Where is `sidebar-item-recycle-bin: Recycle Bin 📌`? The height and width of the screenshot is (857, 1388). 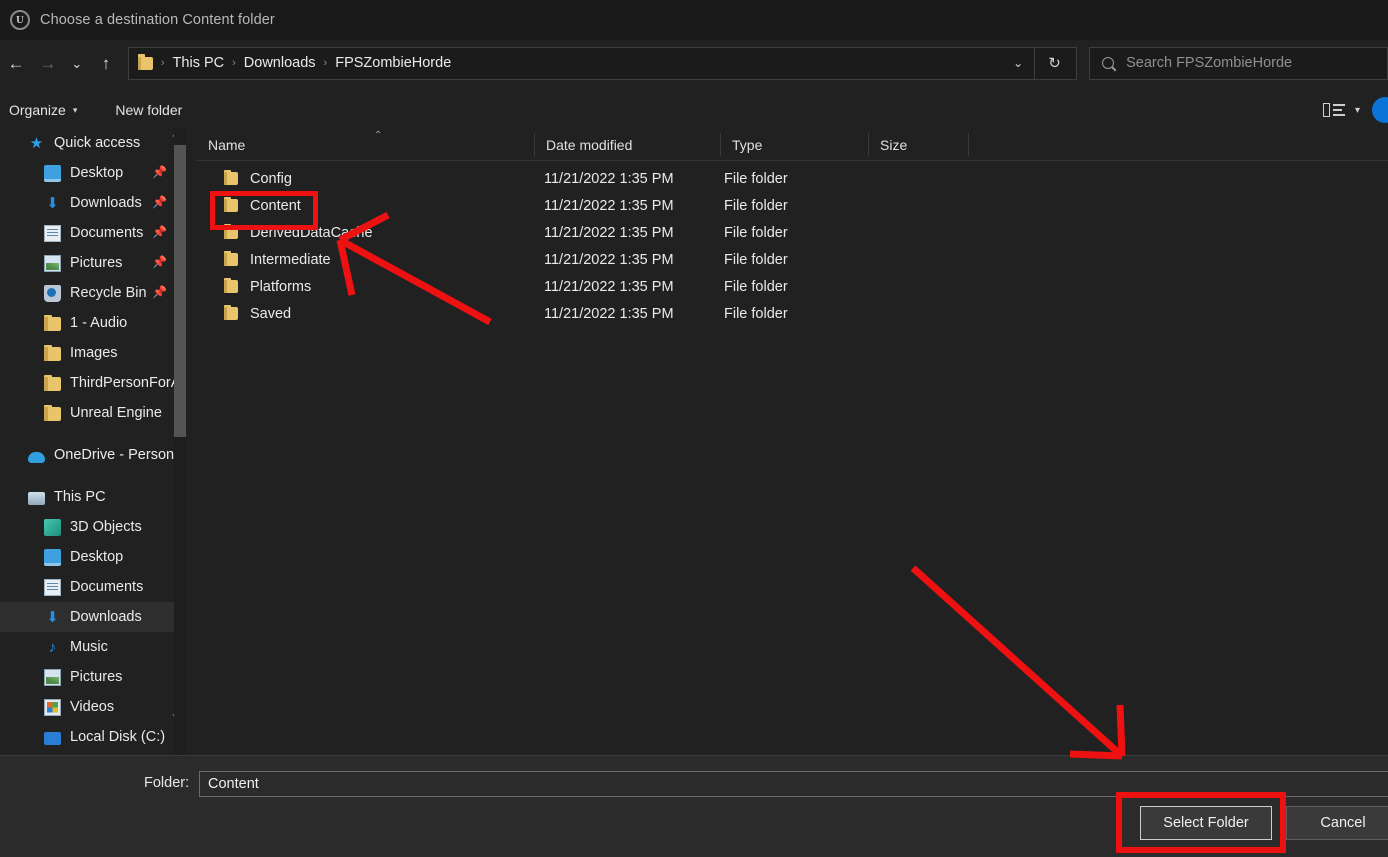
sidebar-item-recycle-bin: Recycle Bin 📌 is located at coordinates (87, 293).